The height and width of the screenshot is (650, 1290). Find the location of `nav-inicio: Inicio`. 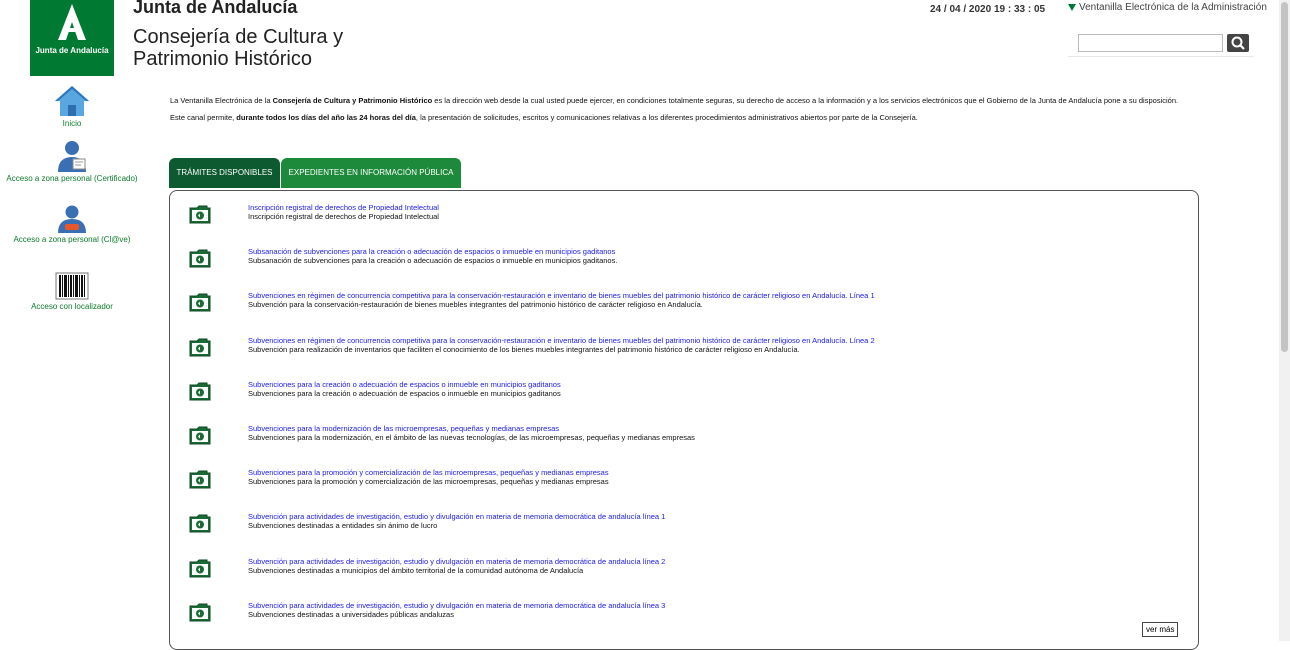

nav-inicio: Inicio is located at coordinates (72, 106).